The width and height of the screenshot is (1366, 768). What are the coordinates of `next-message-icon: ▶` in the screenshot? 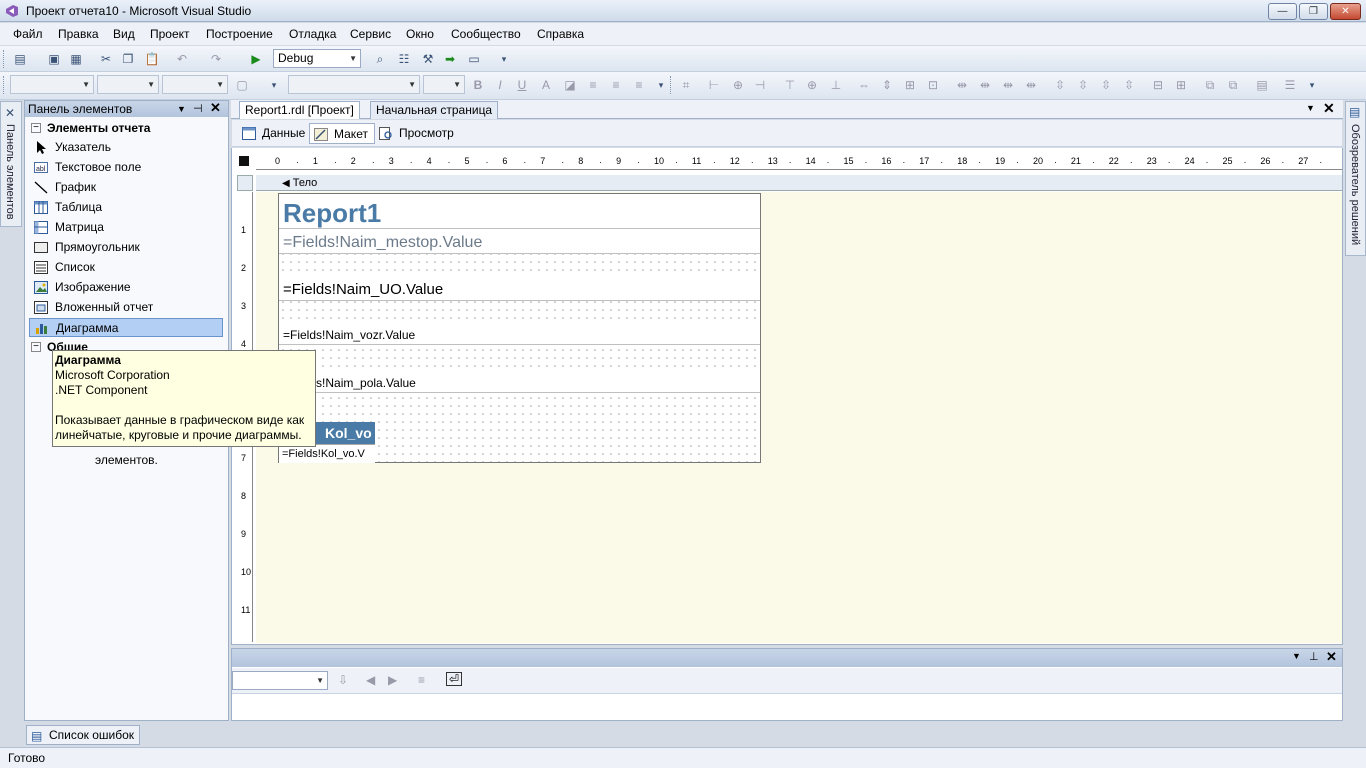 It's located at (392, 680).